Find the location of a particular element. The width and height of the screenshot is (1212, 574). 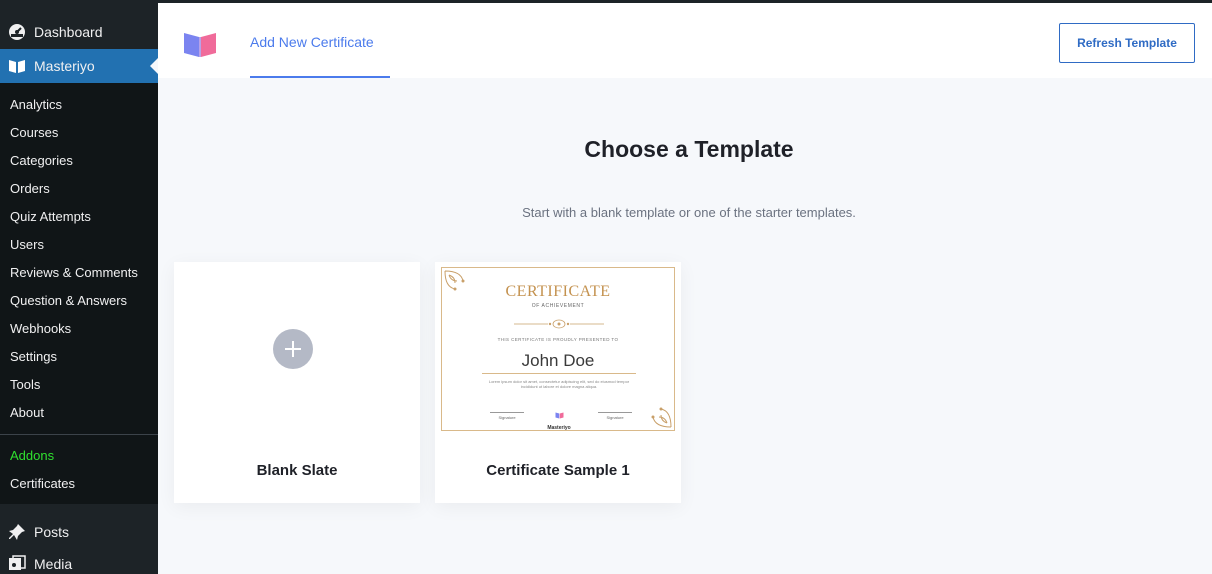

certificate-brand: Masteriyo is located at coordinates (559, 419).